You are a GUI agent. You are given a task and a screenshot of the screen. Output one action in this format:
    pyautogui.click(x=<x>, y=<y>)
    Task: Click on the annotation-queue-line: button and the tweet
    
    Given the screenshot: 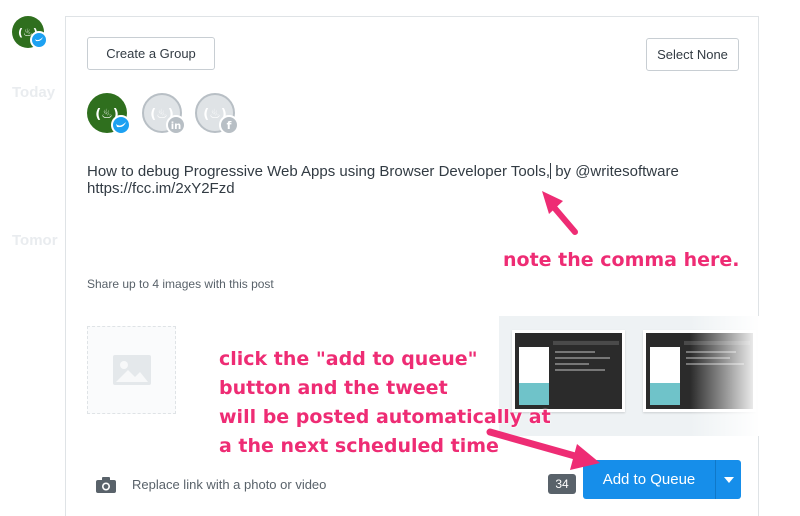 What is the action you would take?
    pyautogui.click(x=333, y=388)
    